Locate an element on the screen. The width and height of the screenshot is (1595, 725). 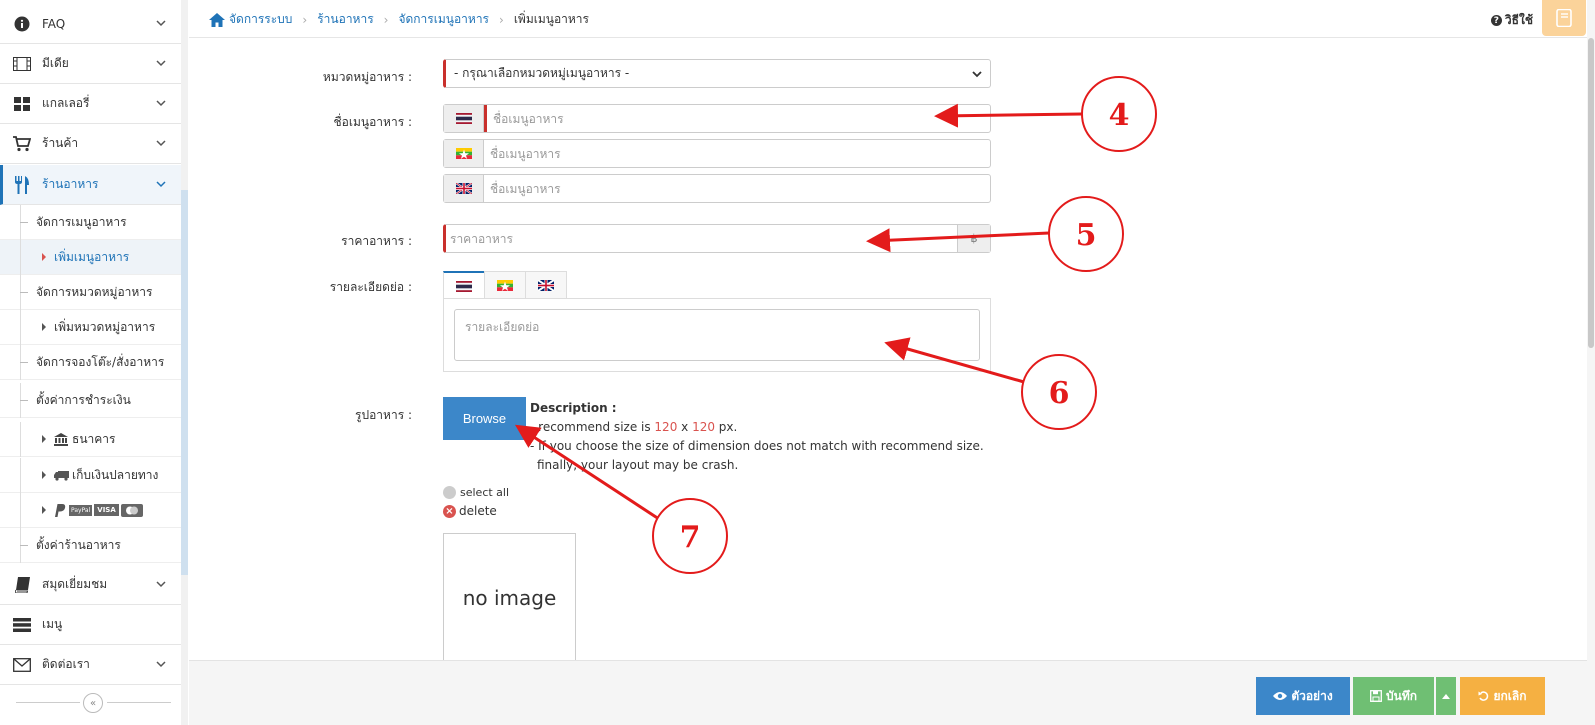
breadcrumb-item-admin: จัดการระบบ is located at coordinates (260, 19).